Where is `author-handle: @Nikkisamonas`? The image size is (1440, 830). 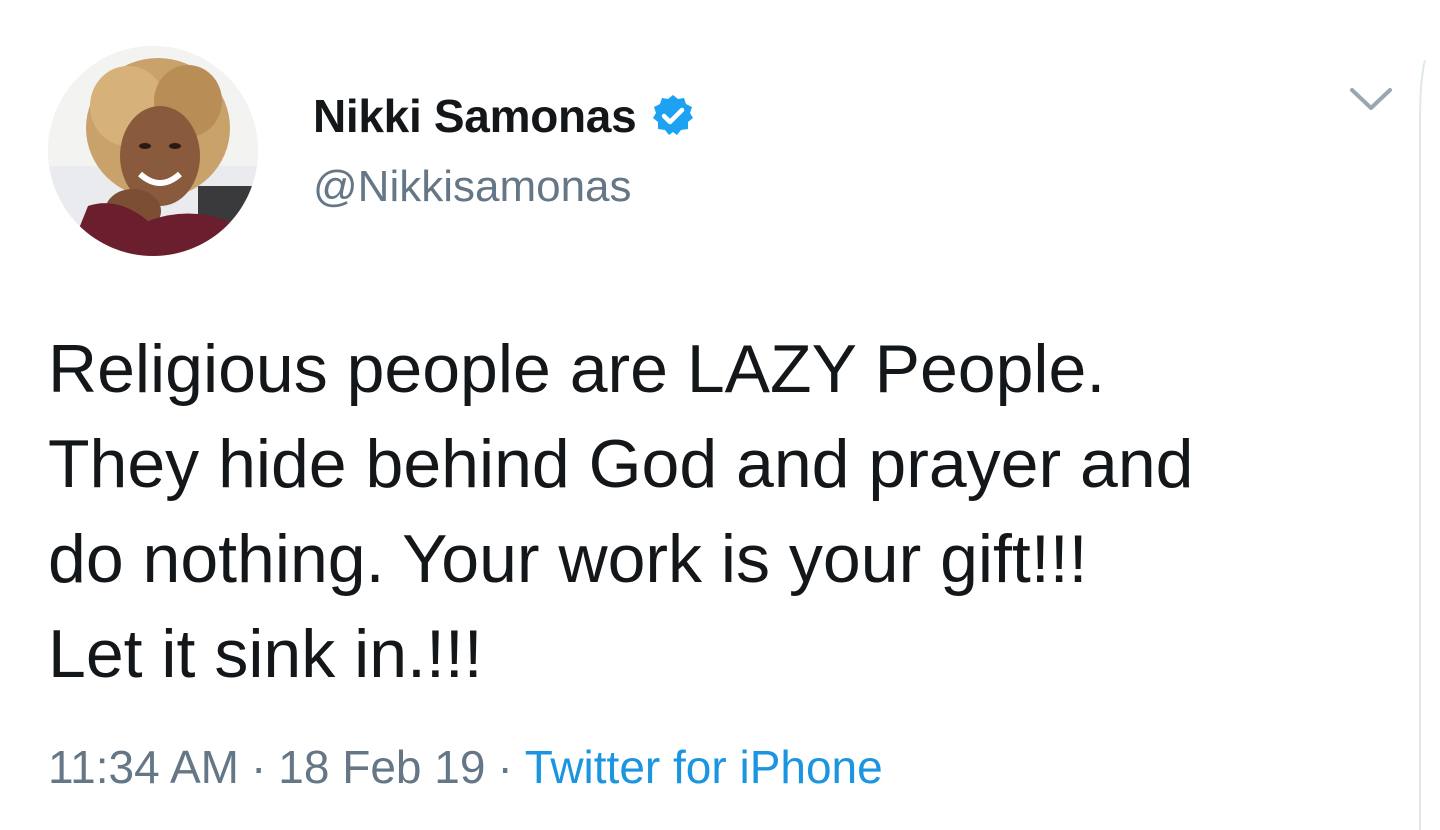 author-handle: @Nikkisamonas is located at coordinates (472, 187).